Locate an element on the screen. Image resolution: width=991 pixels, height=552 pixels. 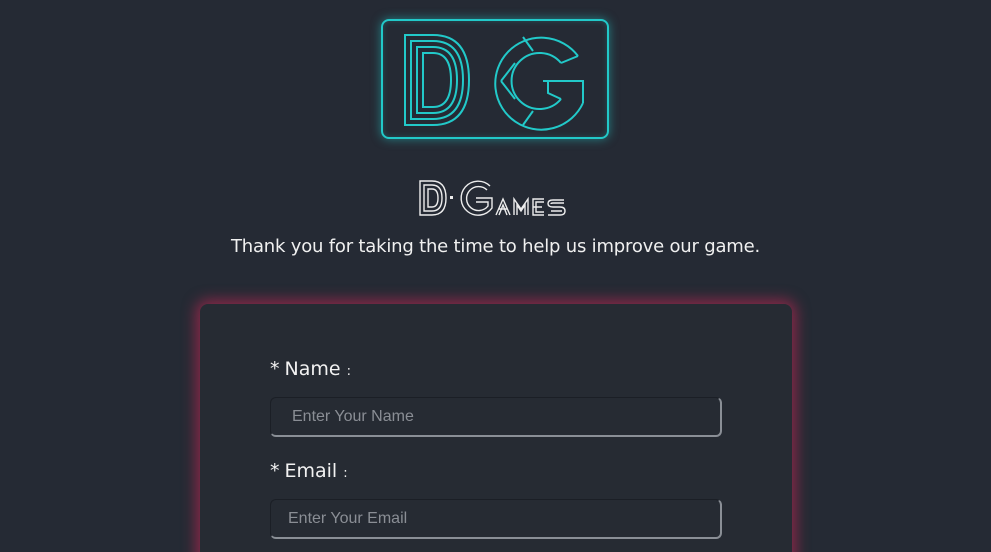
email-label-text: Email is located at coordinates (311, 471).